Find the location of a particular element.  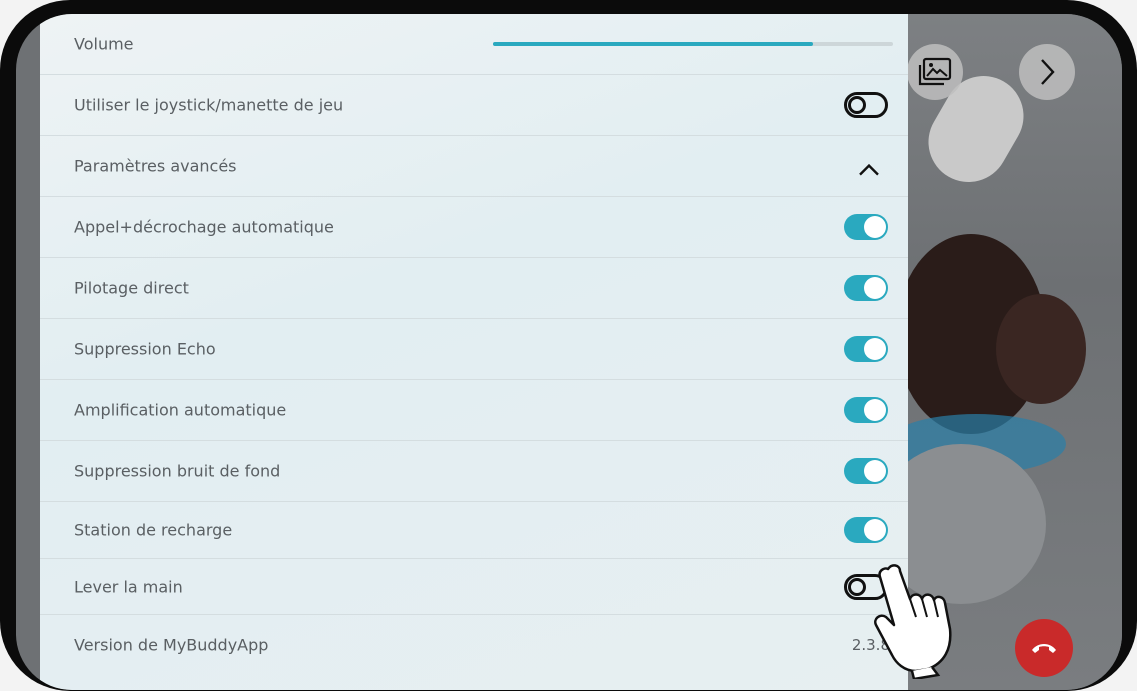

hangup-button is located at coordinates (1044, 648).